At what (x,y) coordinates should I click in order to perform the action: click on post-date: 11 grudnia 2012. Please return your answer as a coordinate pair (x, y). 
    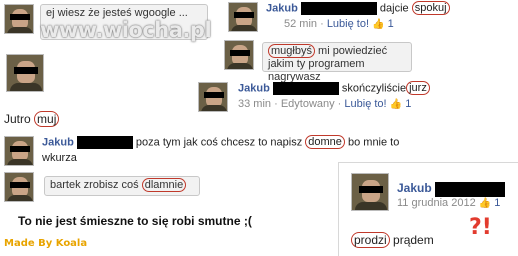
    Looking at the image, I should click on (436, 203).